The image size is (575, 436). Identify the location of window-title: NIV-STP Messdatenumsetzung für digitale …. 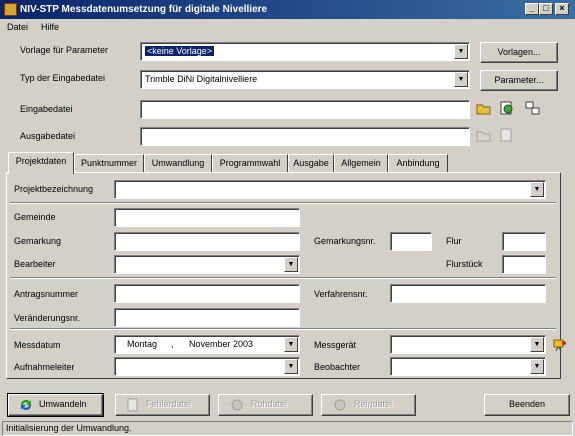
(144, 9).